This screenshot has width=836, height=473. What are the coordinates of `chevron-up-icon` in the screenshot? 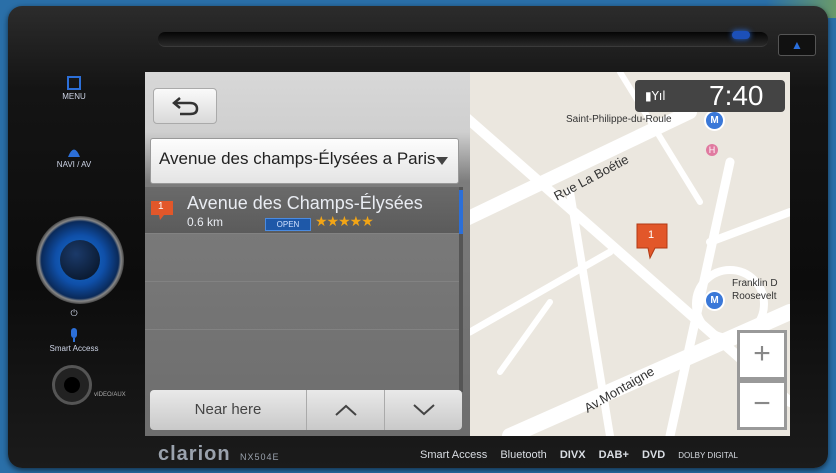 It's located at (346, 410).